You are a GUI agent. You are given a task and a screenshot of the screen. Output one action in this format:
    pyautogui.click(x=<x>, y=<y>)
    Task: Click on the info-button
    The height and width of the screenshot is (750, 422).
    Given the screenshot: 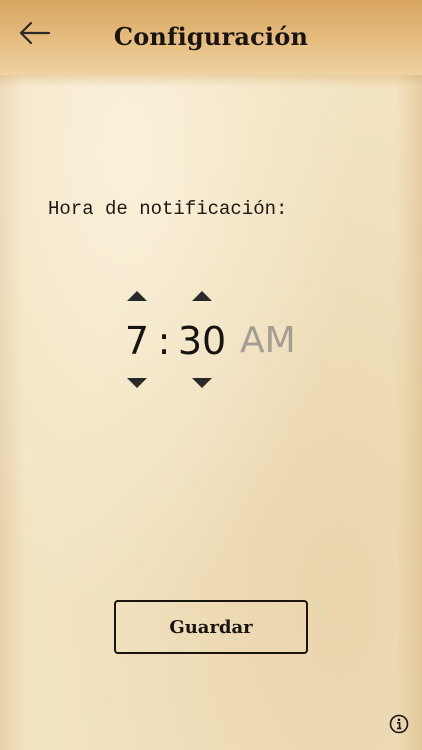 What is the action you would take?
    pyautogui.click(x=399, y=724)
    